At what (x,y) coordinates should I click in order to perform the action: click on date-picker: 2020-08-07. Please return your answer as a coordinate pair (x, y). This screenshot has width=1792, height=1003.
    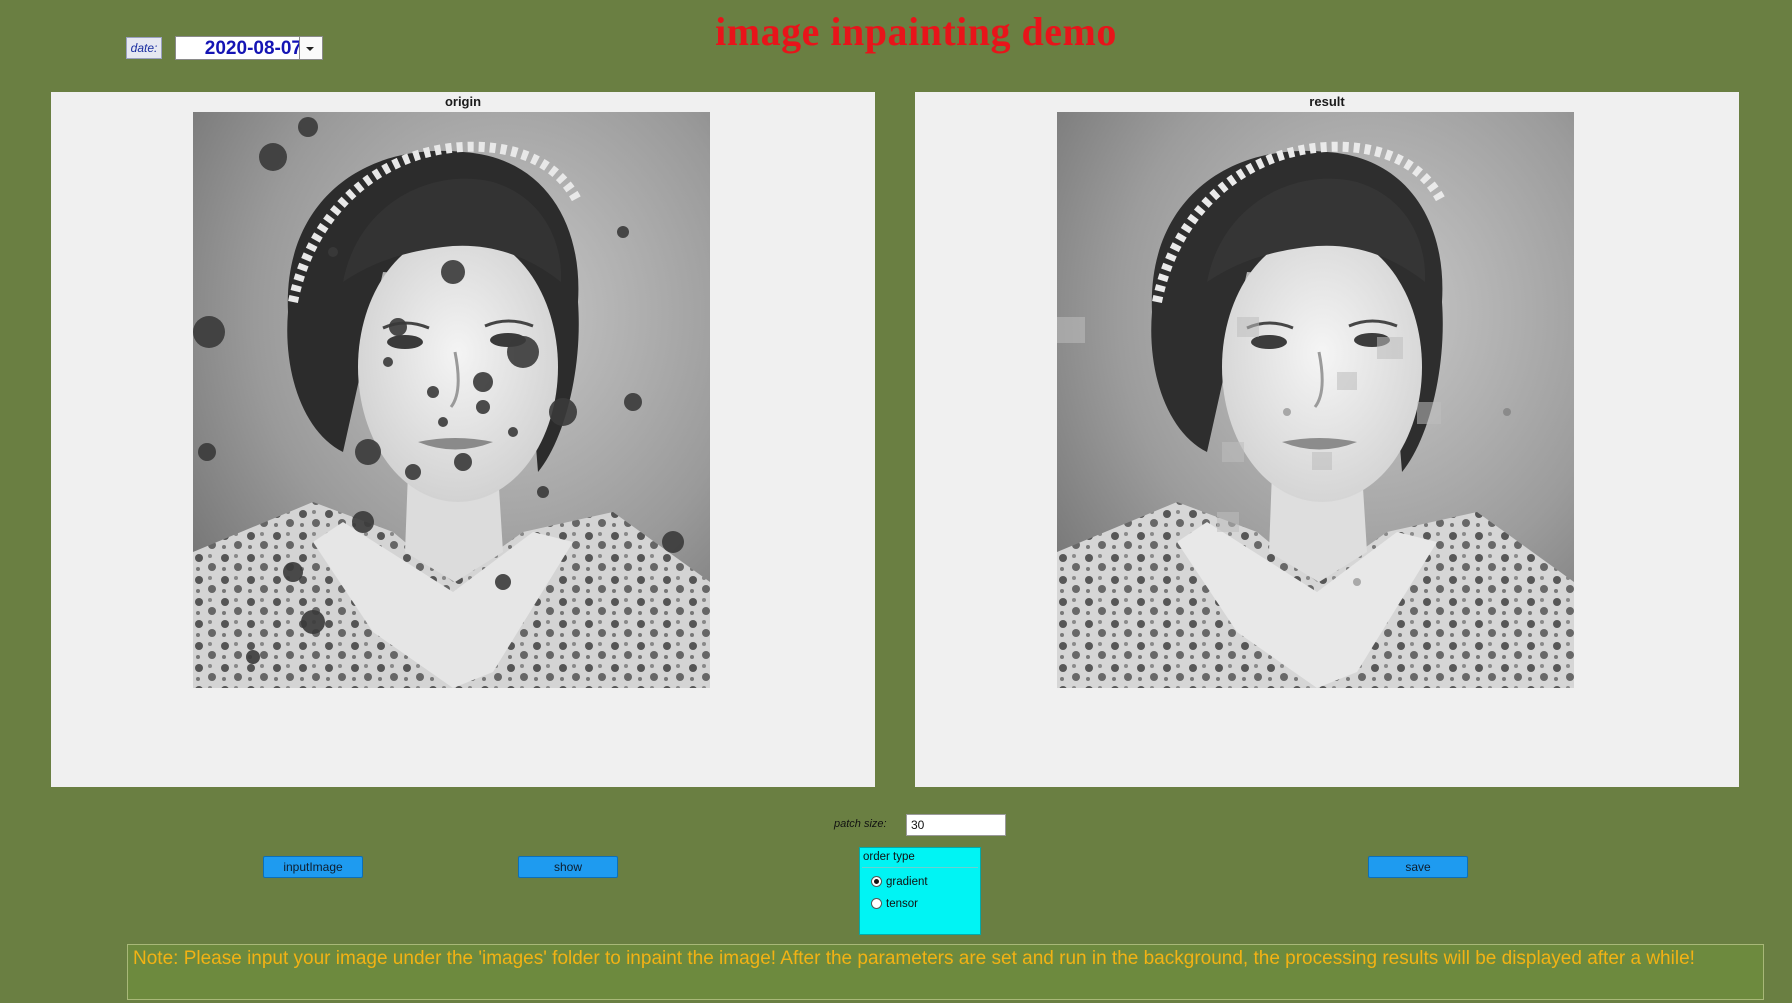
    Looking at the image, I should click on (249, 48).